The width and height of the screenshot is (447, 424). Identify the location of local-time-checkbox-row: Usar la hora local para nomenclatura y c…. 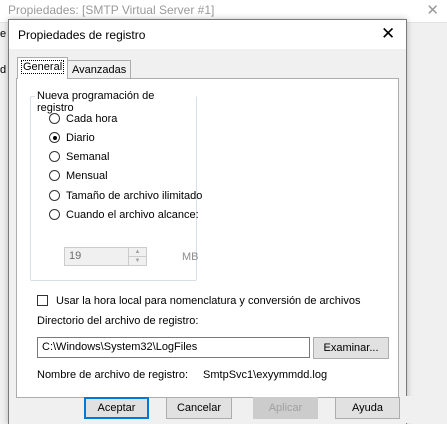
(199, 301).